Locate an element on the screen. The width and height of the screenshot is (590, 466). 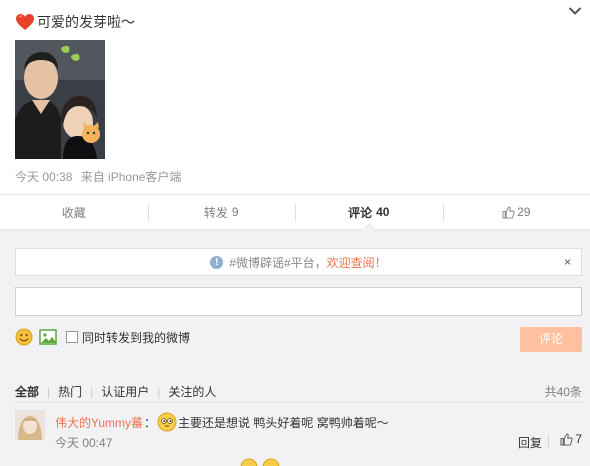
composer-tools: 同时转发到我的微博 is located at coordinates (102, 337).